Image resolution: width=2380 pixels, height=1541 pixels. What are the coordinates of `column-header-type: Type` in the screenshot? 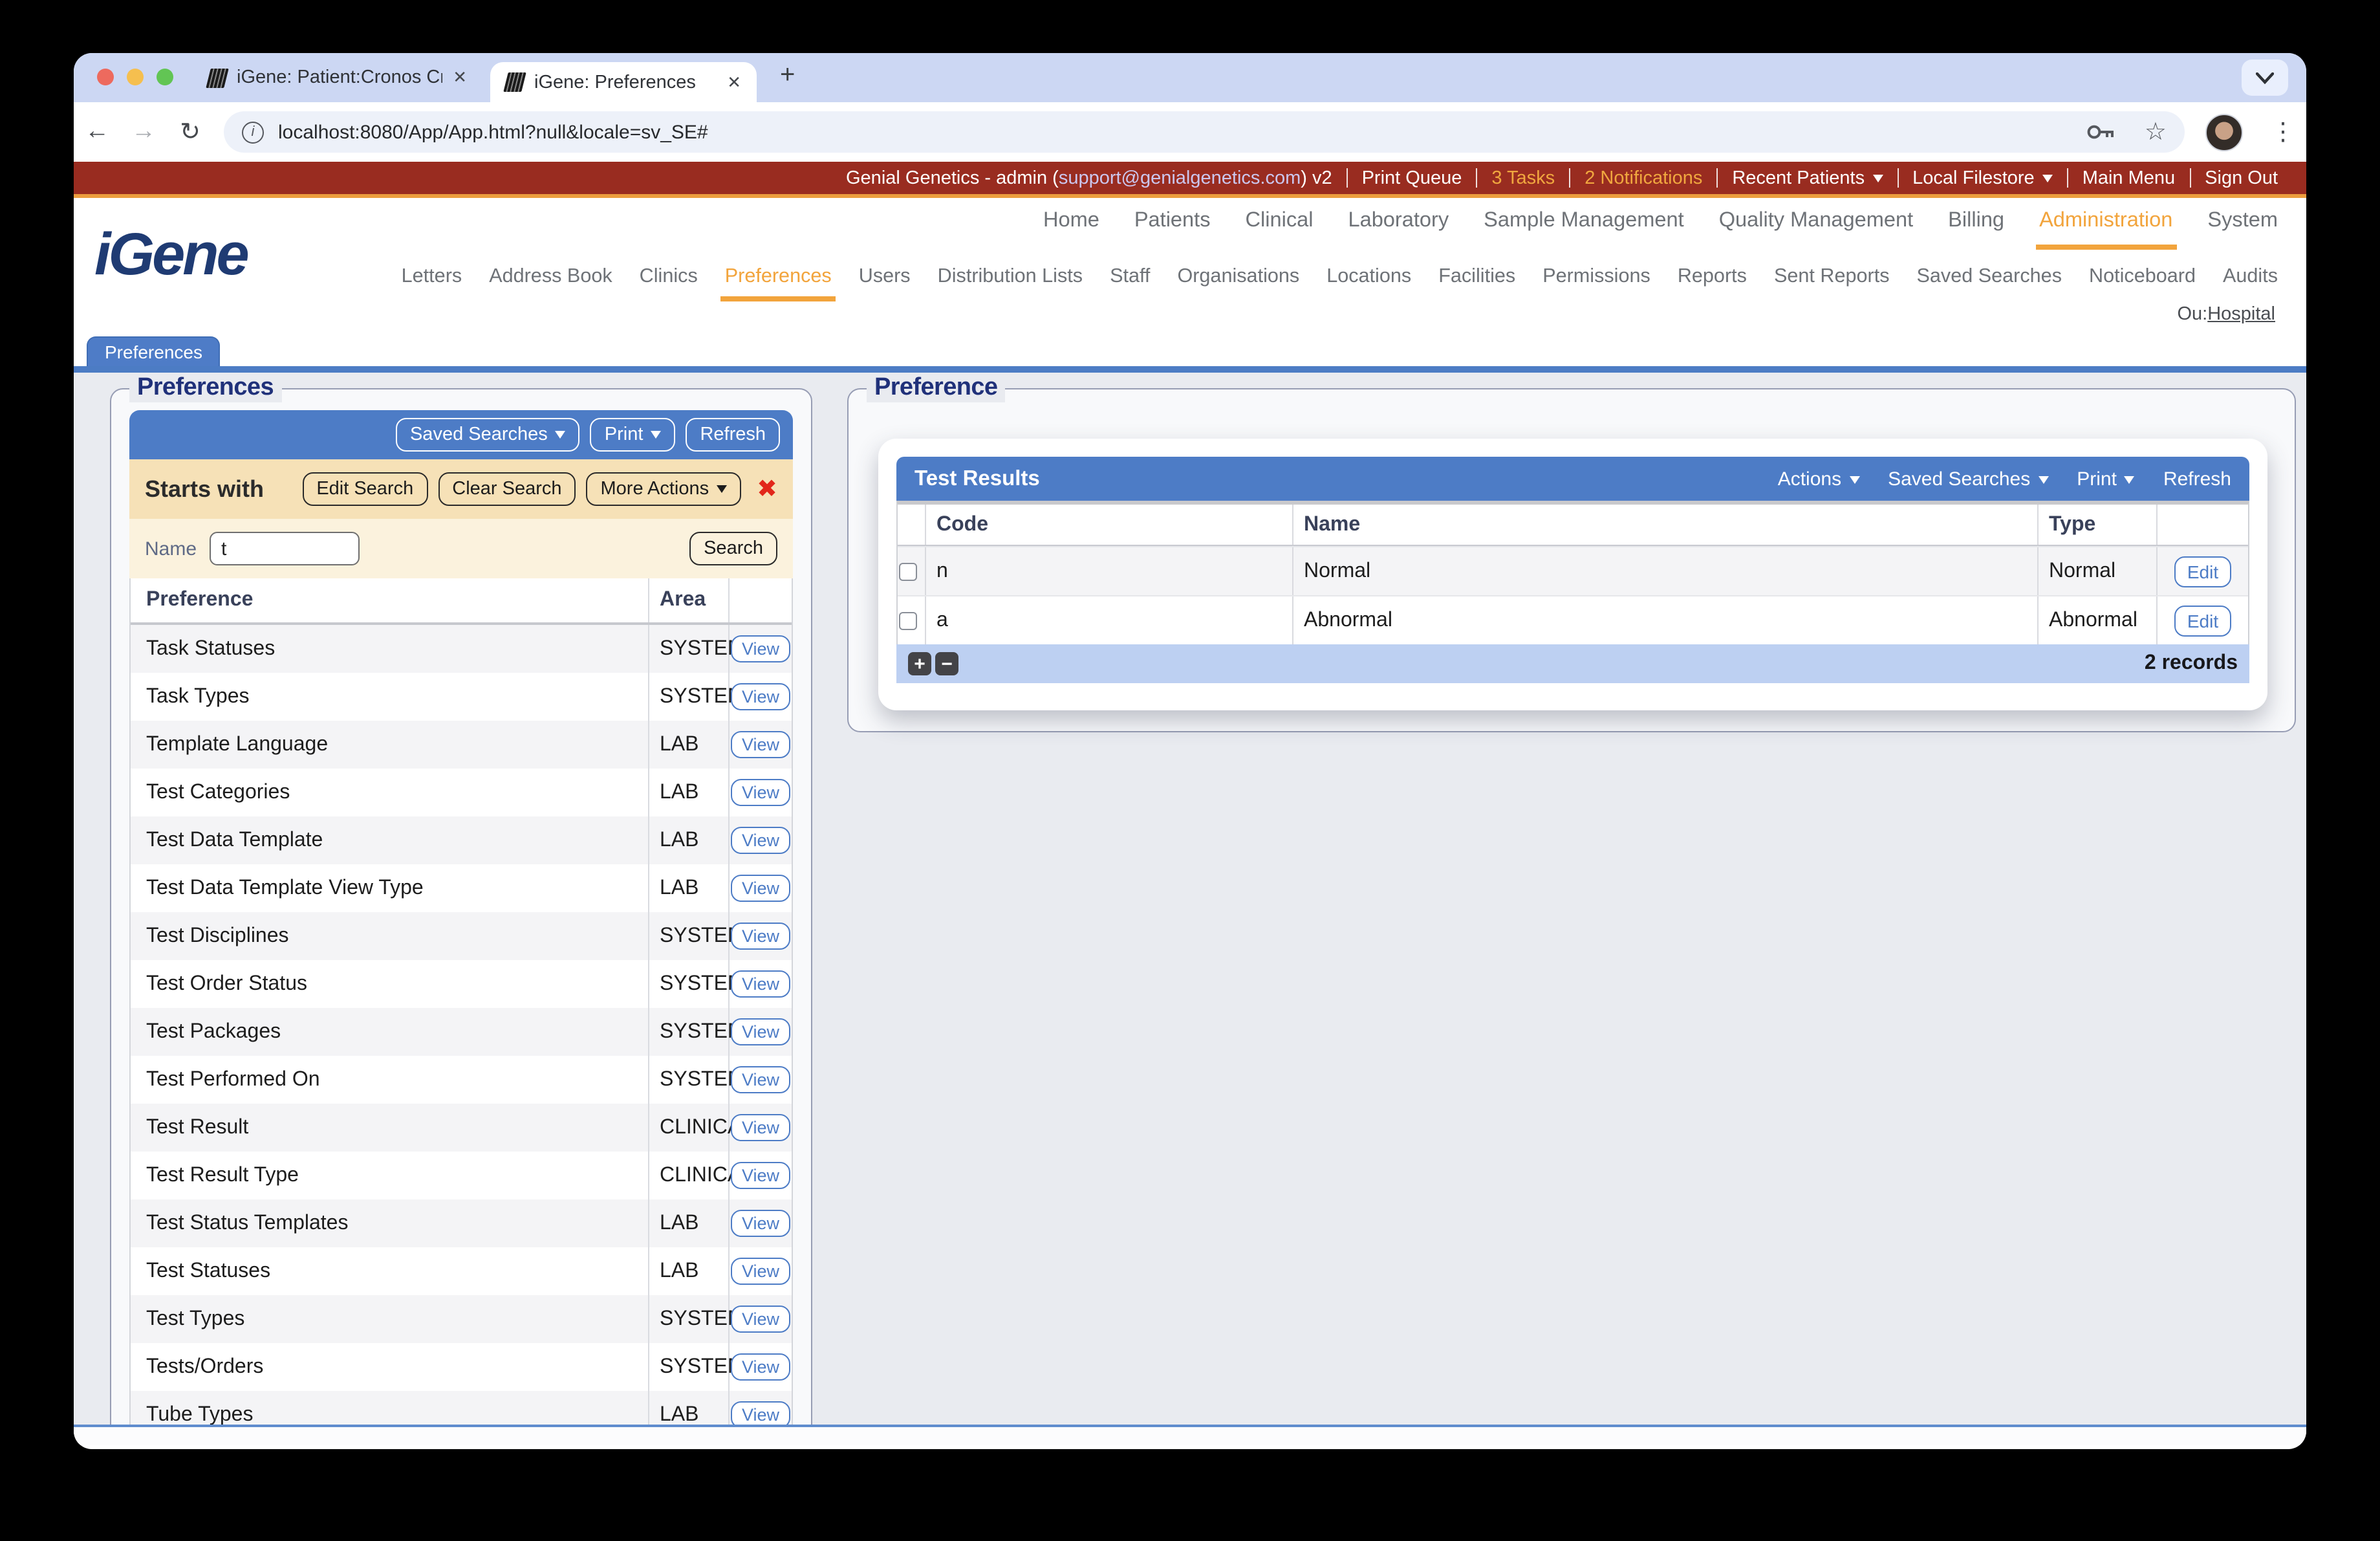 It's located at (2098, 525).